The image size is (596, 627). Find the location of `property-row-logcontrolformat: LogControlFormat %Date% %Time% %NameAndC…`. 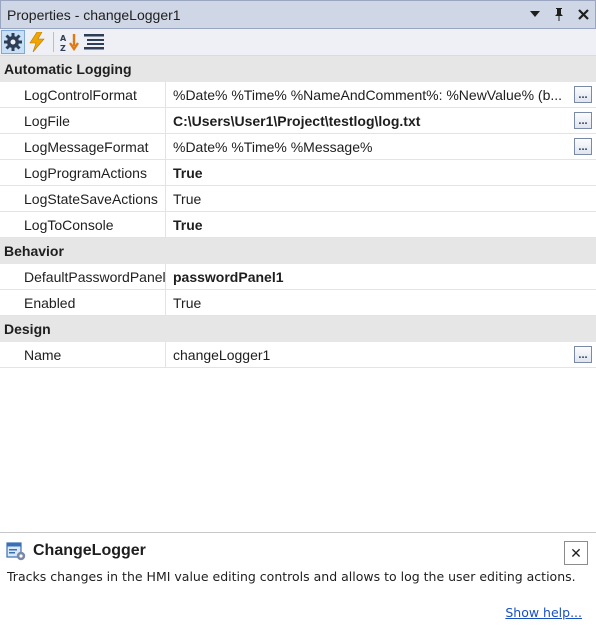

property-row-logcontrolformat: LogControlFormat %Date% %Time% %NameAndC… is located at coordinates (298, 95).